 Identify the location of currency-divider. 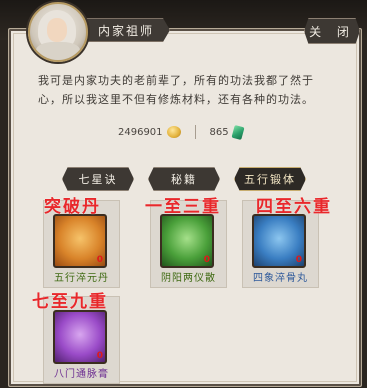
(195, 132).